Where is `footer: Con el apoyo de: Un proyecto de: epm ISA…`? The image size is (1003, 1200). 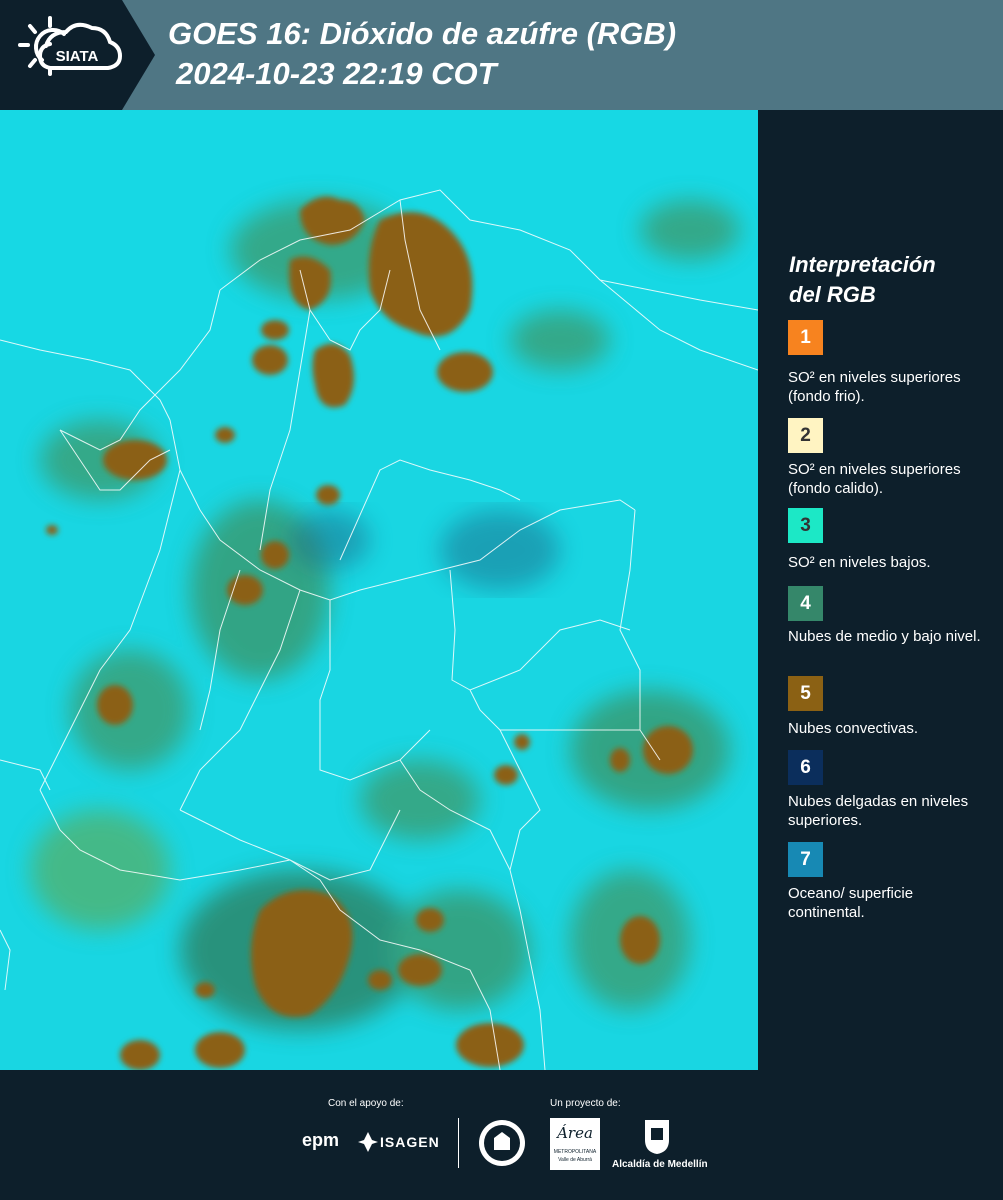 footer: Con el apoyo de: Un proyecto de: epm ISA… is located at coordinates (501, 1135).